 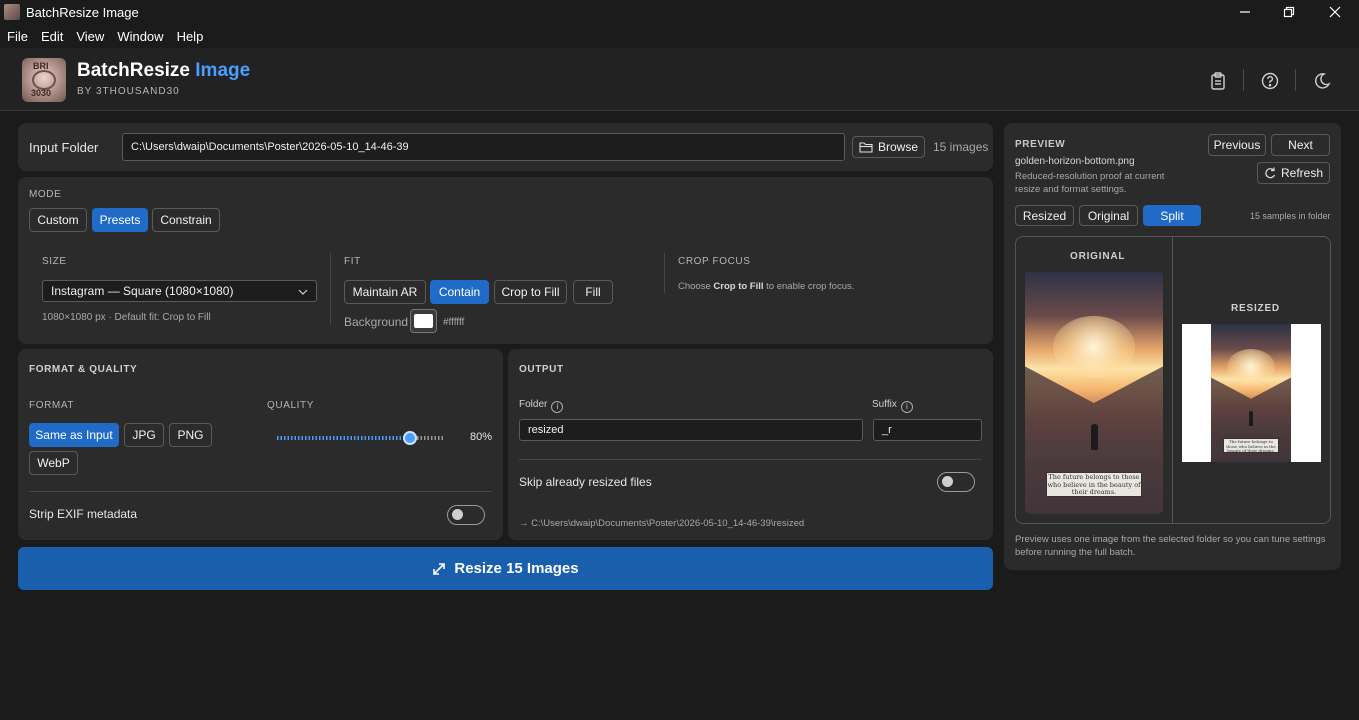 What do you see at coordinates (961, 147) in the screenshot?
I see `image-count: 15 images` at bounding box center [961, 147].